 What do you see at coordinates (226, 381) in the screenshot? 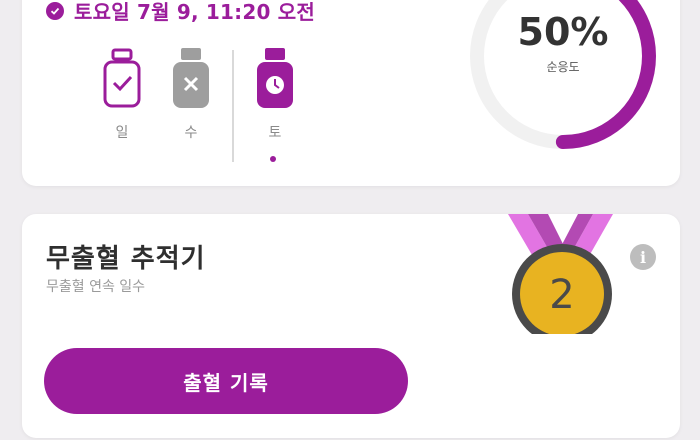
I see `record-bleed-button: 출혈 기록` at bounding box center [226, 381].